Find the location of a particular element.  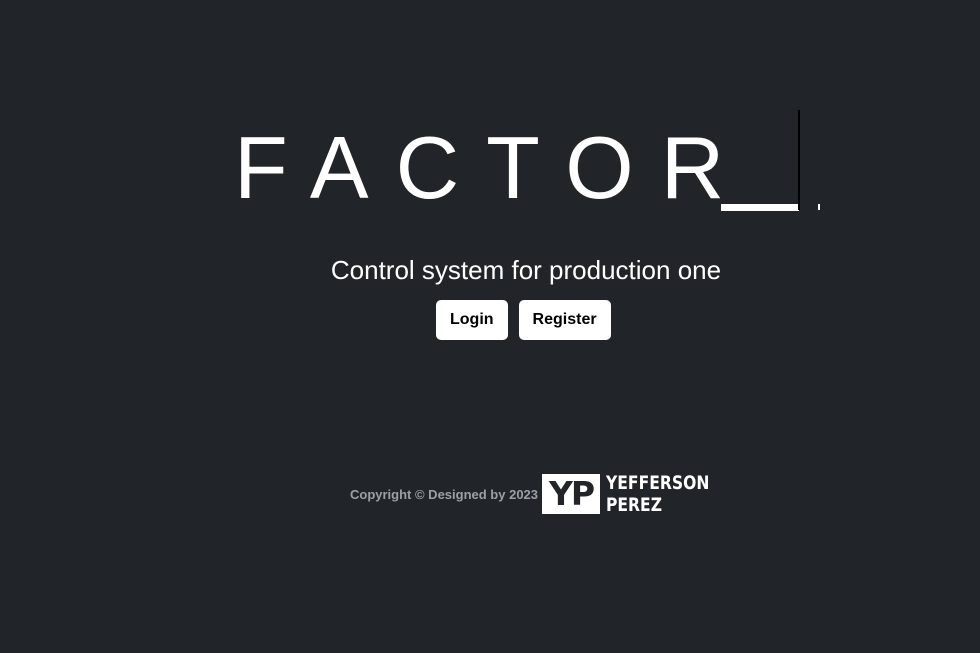

typing-cursor is located at coordinates (799, 160).